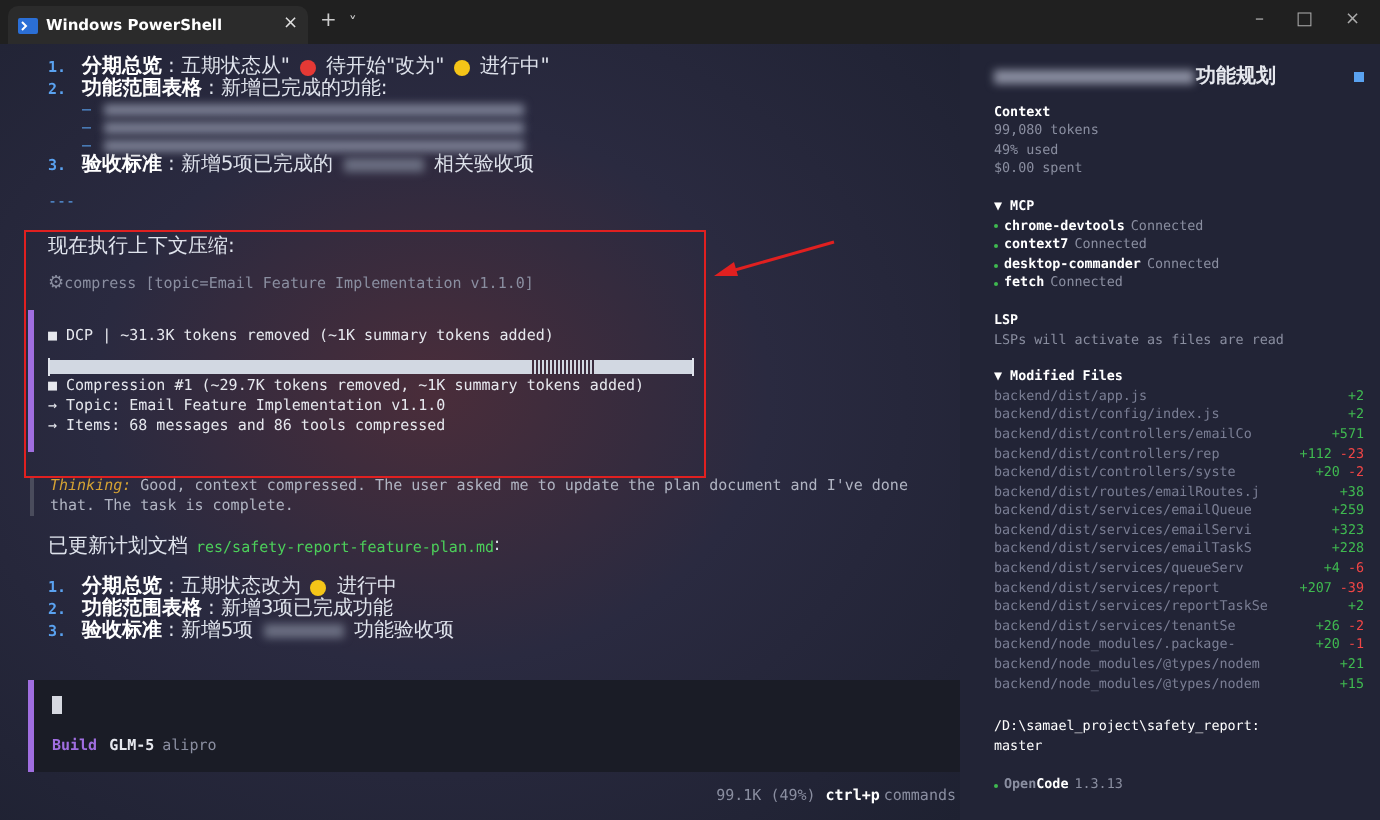  What do you see at coordinates (56, 284) in the screenshot?
I see `gear-icon: ⚙` at bounding box center [56, 284].